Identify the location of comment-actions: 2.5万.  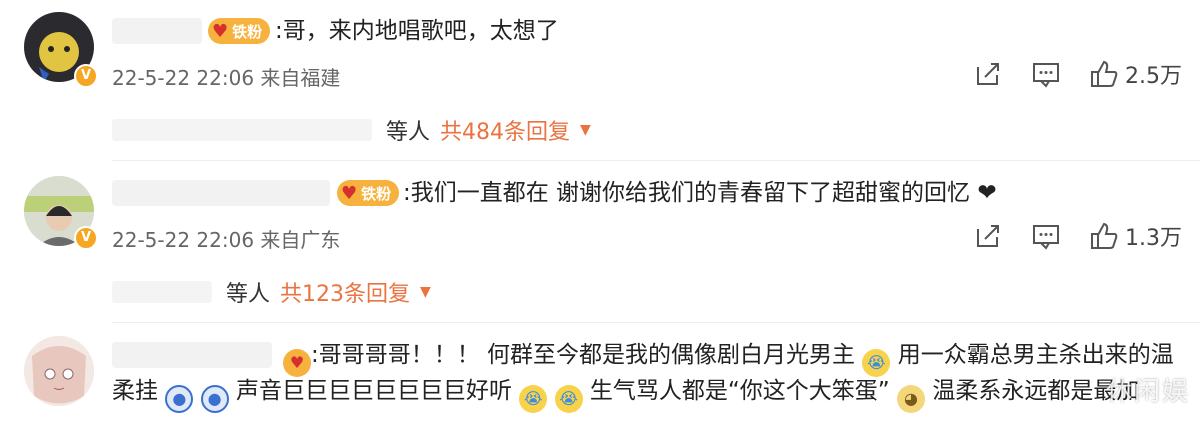
(1077, 74).